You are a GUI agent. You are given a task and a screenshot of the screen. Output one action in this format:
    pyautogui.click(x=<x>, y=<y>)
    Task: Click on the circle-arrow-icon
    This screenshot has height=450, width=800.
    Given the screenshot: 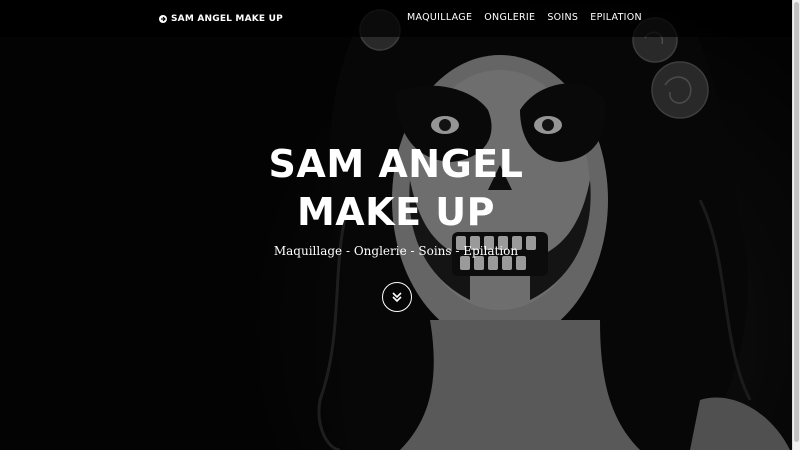 What is the action you would take?
    pyautogui.click(x=163, y=19)
    